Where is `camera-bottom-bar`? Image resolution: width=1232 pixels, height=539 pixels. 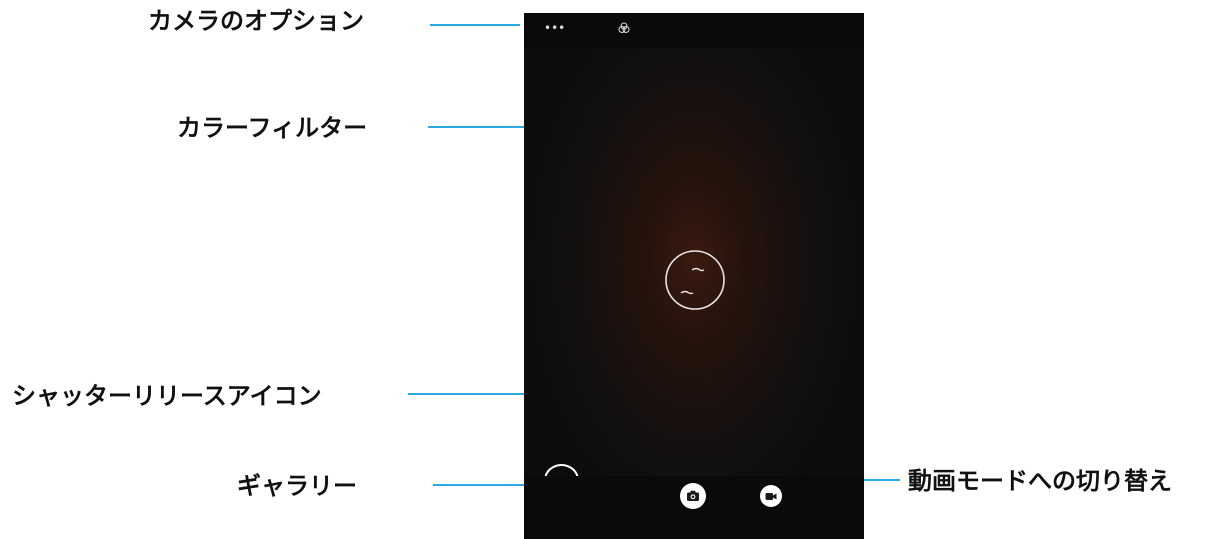
camera-bottom-bar is located at coordinates (694, 507).